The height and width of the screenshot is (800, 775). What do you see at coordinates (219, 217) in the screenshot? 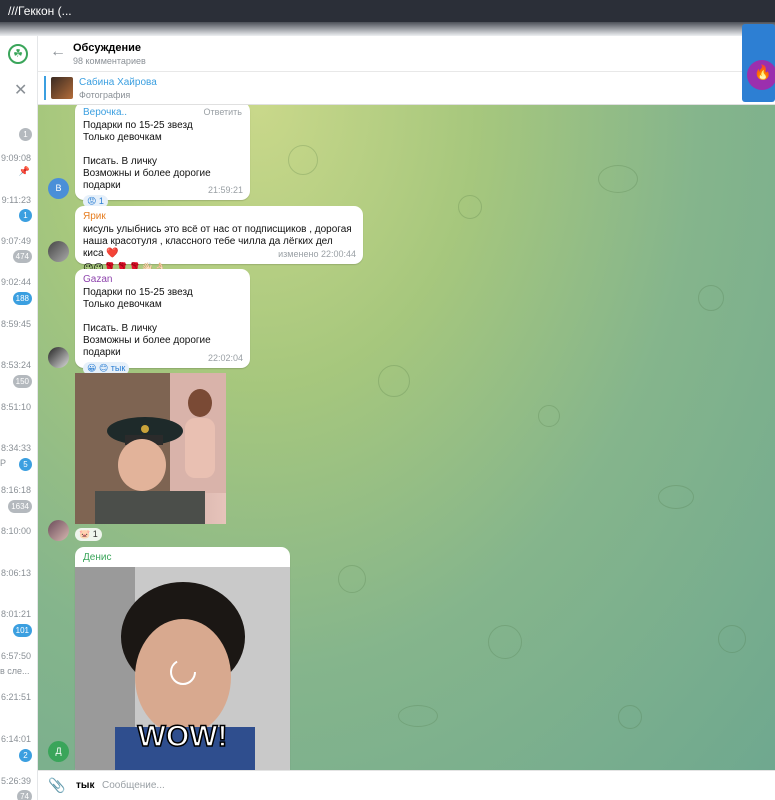
I see `message-sender: Ярик` at bounding box center [219, 217].